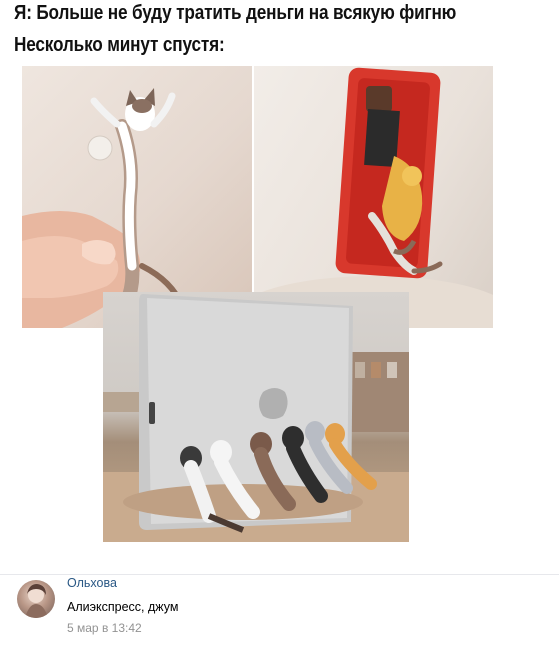 The image size is (559, 648). What do you see at coordinates (279, 605) in the screenshot?
I see `comment-item: Ольхова Алиэкспресс, джум 5 мар в 13:42` at bounding box center [279, 605].